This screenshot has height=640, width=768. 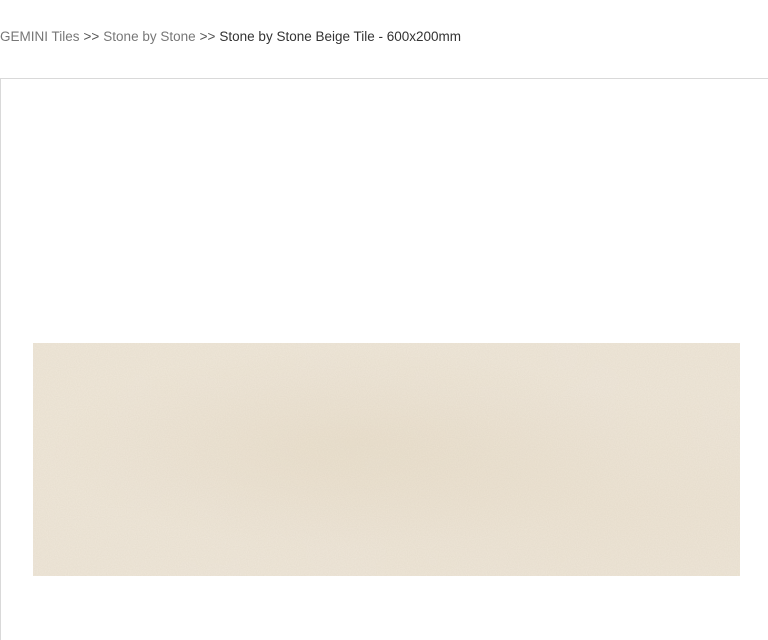 What do you see at coordinates (149, 36) in the screenshot?
I see `breadcrumb-link-stone-by-stone: Stone by Stone` at bounding box center [149, 36].